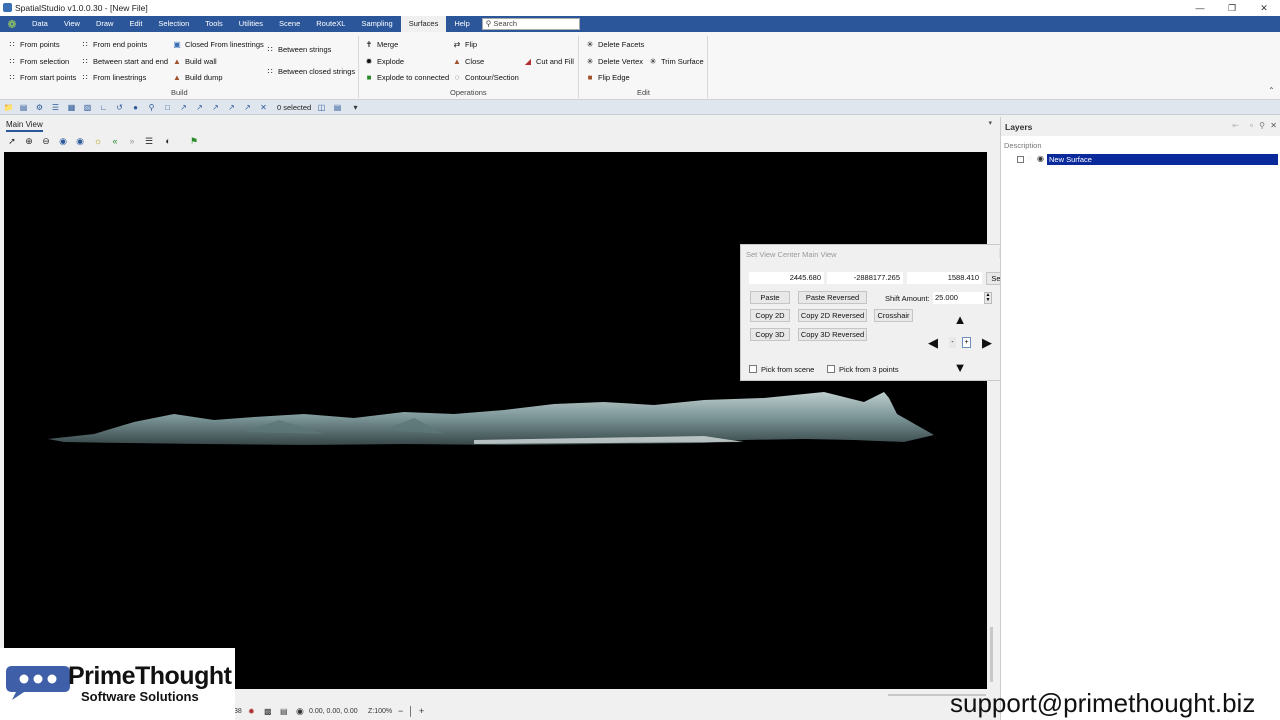 The image size is (1280, 720). Describe the element at coordinates (832, 297) in the screenshot. I see `paste-reversed-button: Paste Reversed` at that location.